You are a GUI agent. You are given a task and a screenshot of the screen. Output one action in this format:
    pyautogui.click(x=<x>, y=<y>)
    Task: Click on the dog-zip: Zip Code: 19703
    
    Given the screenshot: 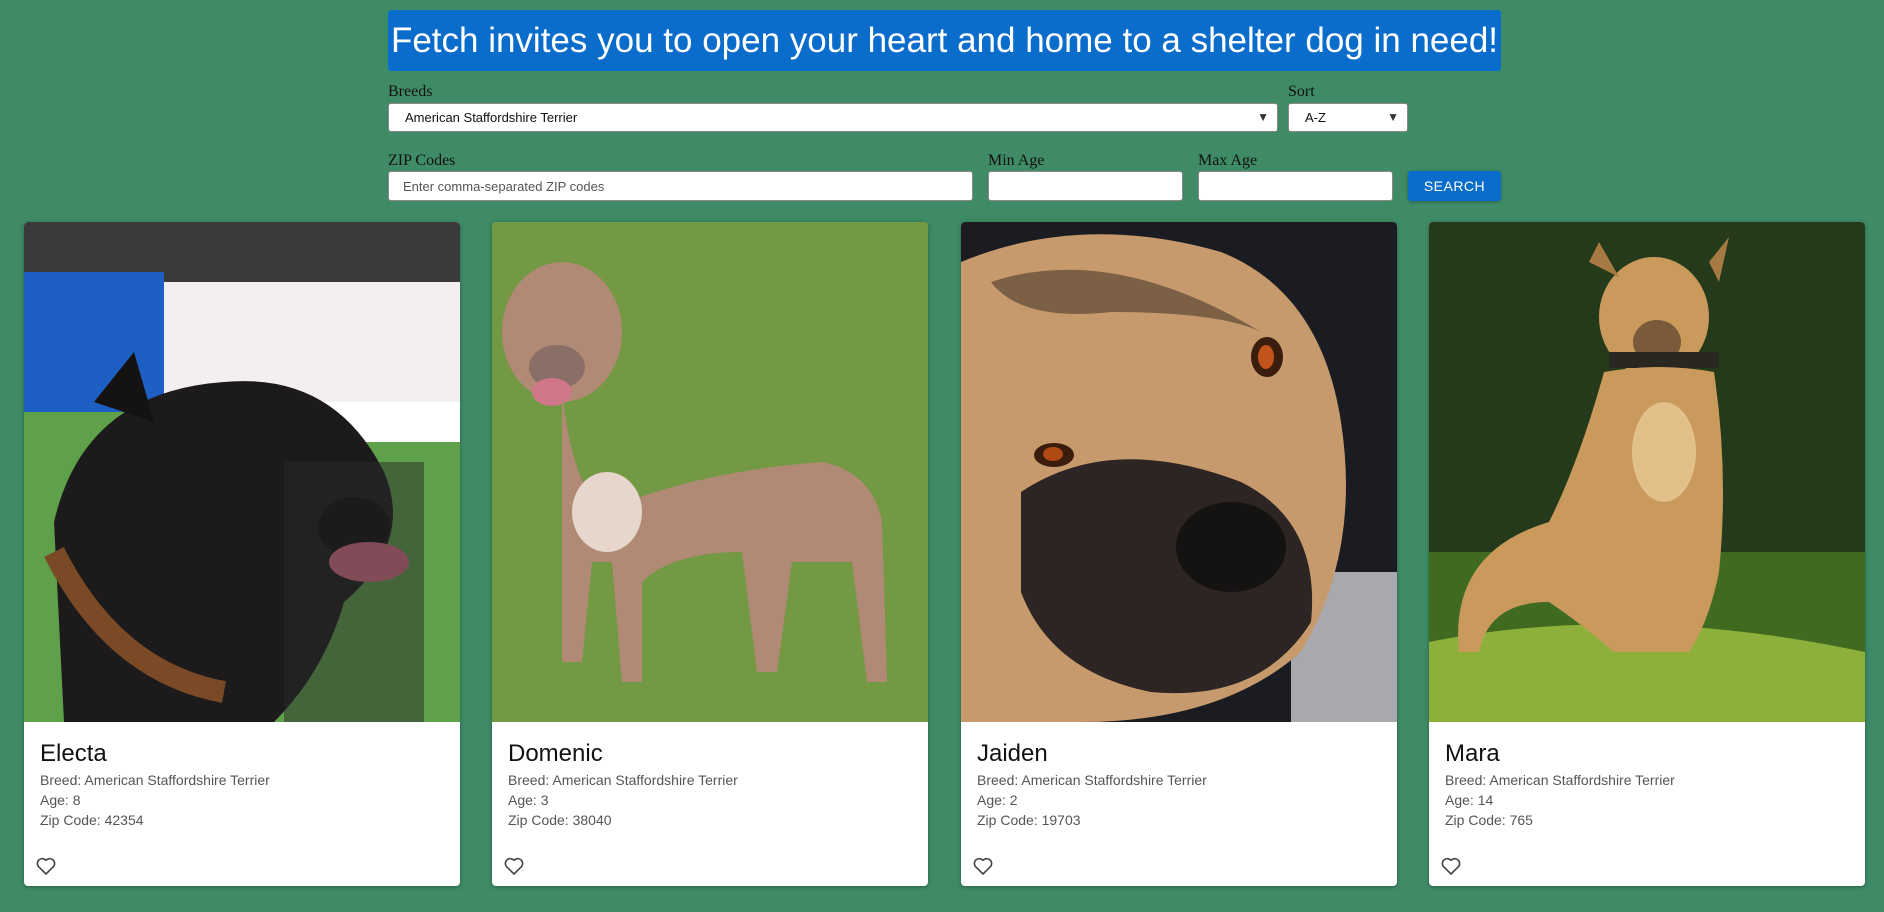 What is the action you would take?
    pyautogui.click(x=1029, y=820)
    